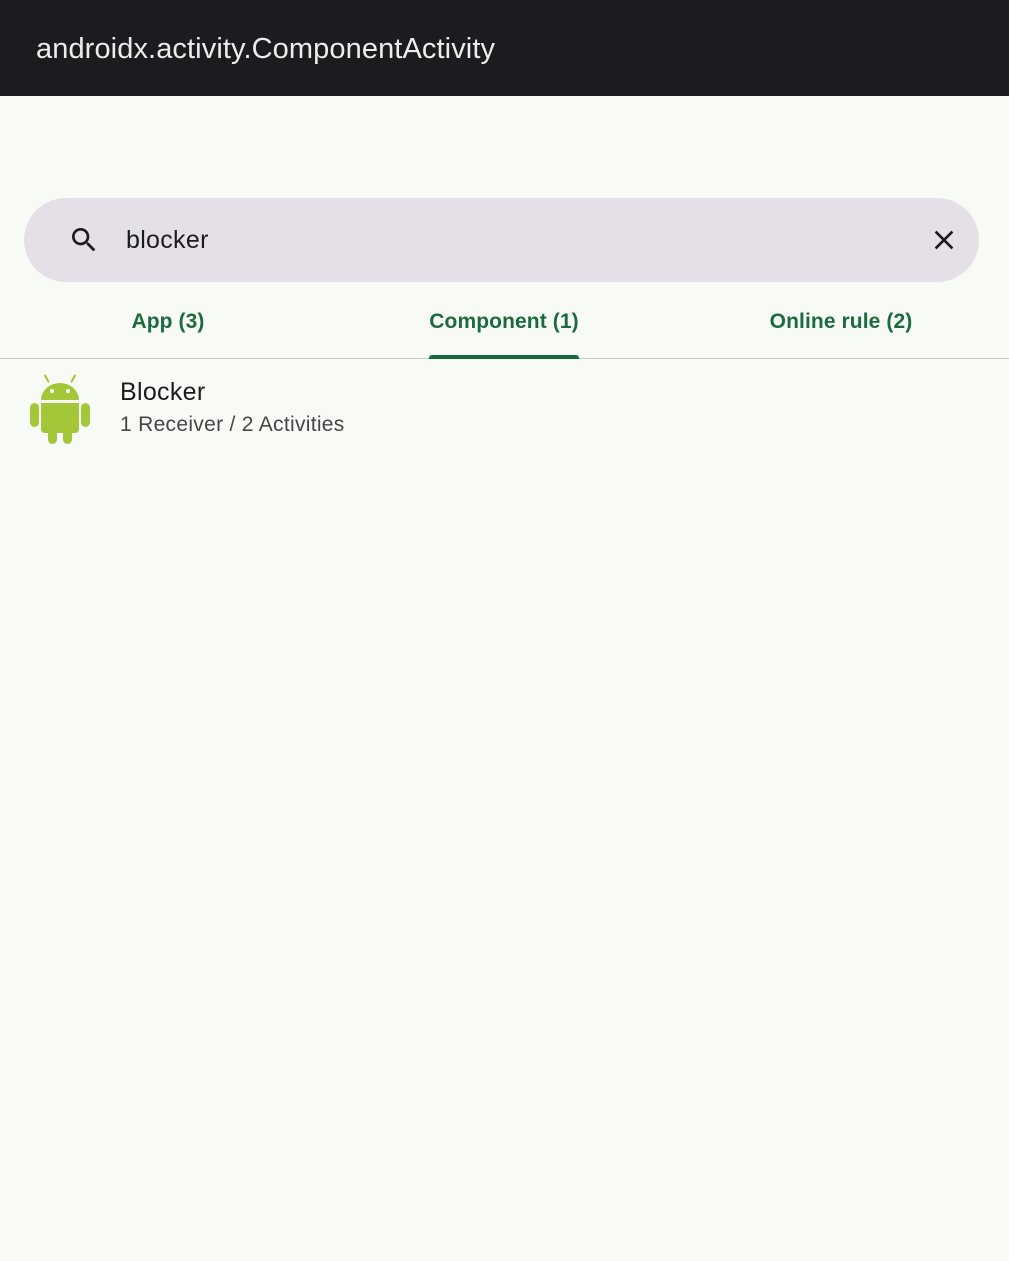 This screenshot has height=1261, width=1009. What do you see at coordinates (504, 357) in the screenshot?
I see `tab-selected-indicator` at bounding box center [504, 357].